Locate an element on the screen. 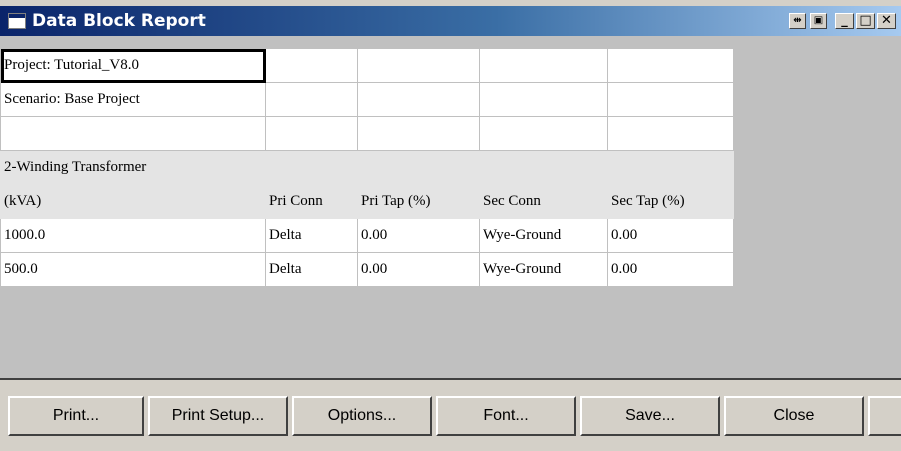 The width and height of the screenshot is (901, 451). pin-icon: ⇹ is located at coordinates (797, 21).